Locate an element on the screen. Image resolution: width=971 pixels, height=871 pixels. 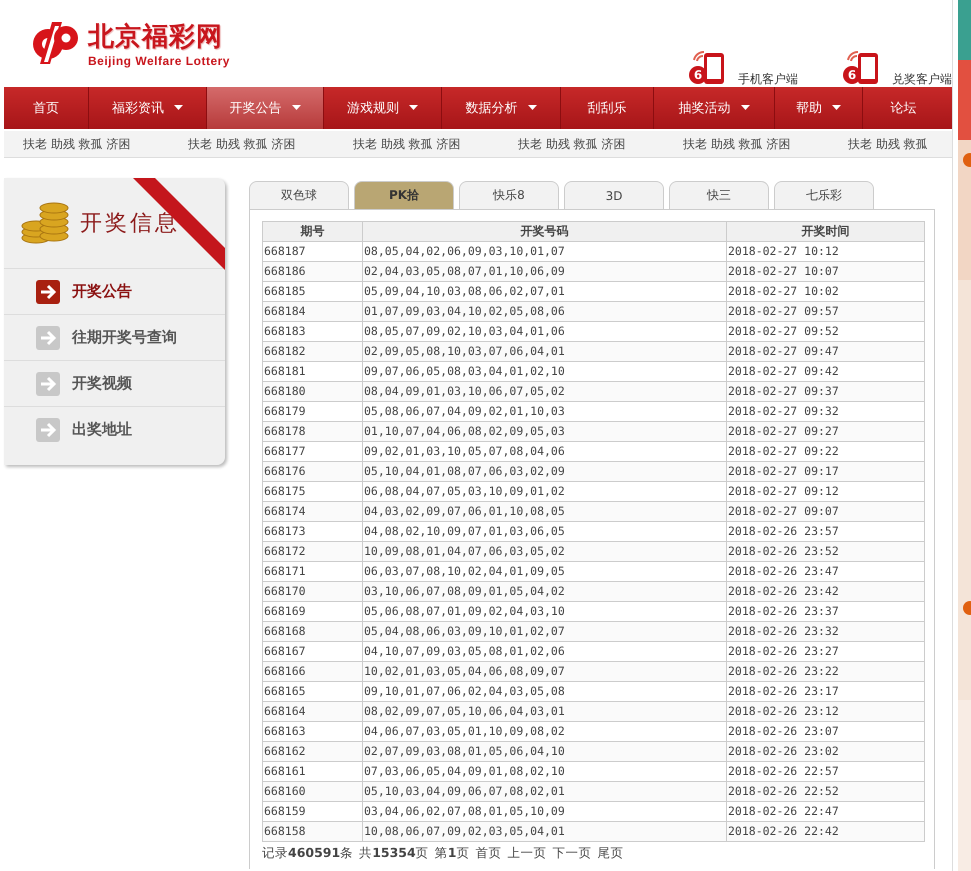
nav-item: 开奖公告 is located at coordinates (265, 108).